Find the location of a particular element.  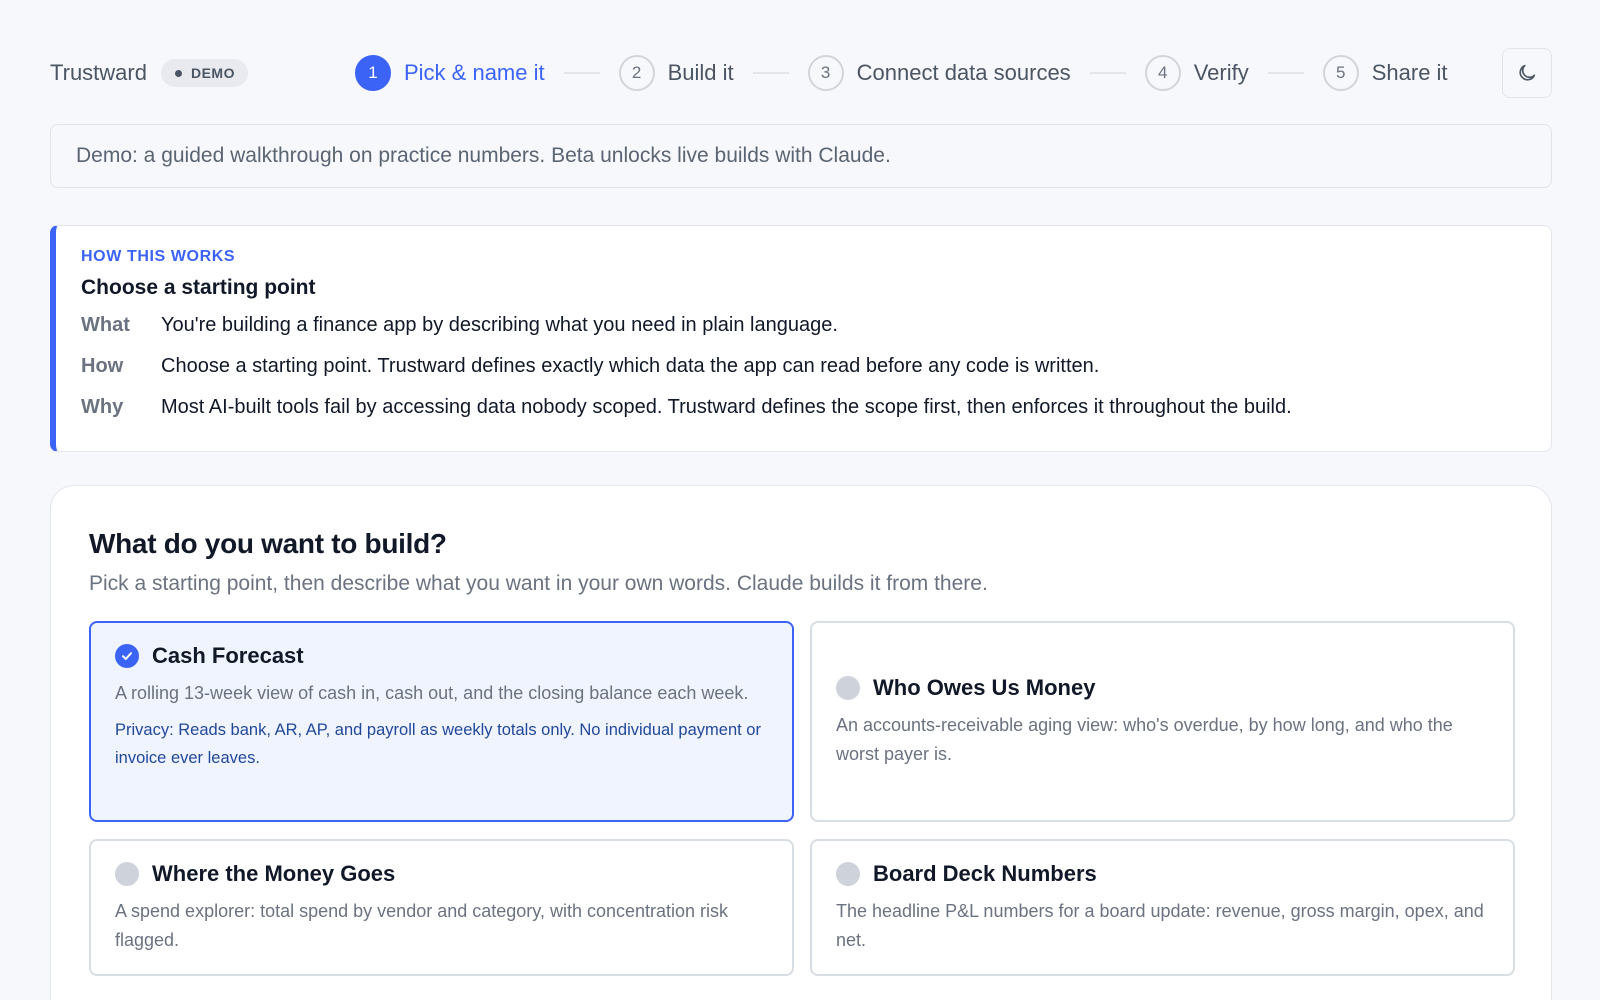

build-title: What do you want to build? is located at coordinates (268, 543).